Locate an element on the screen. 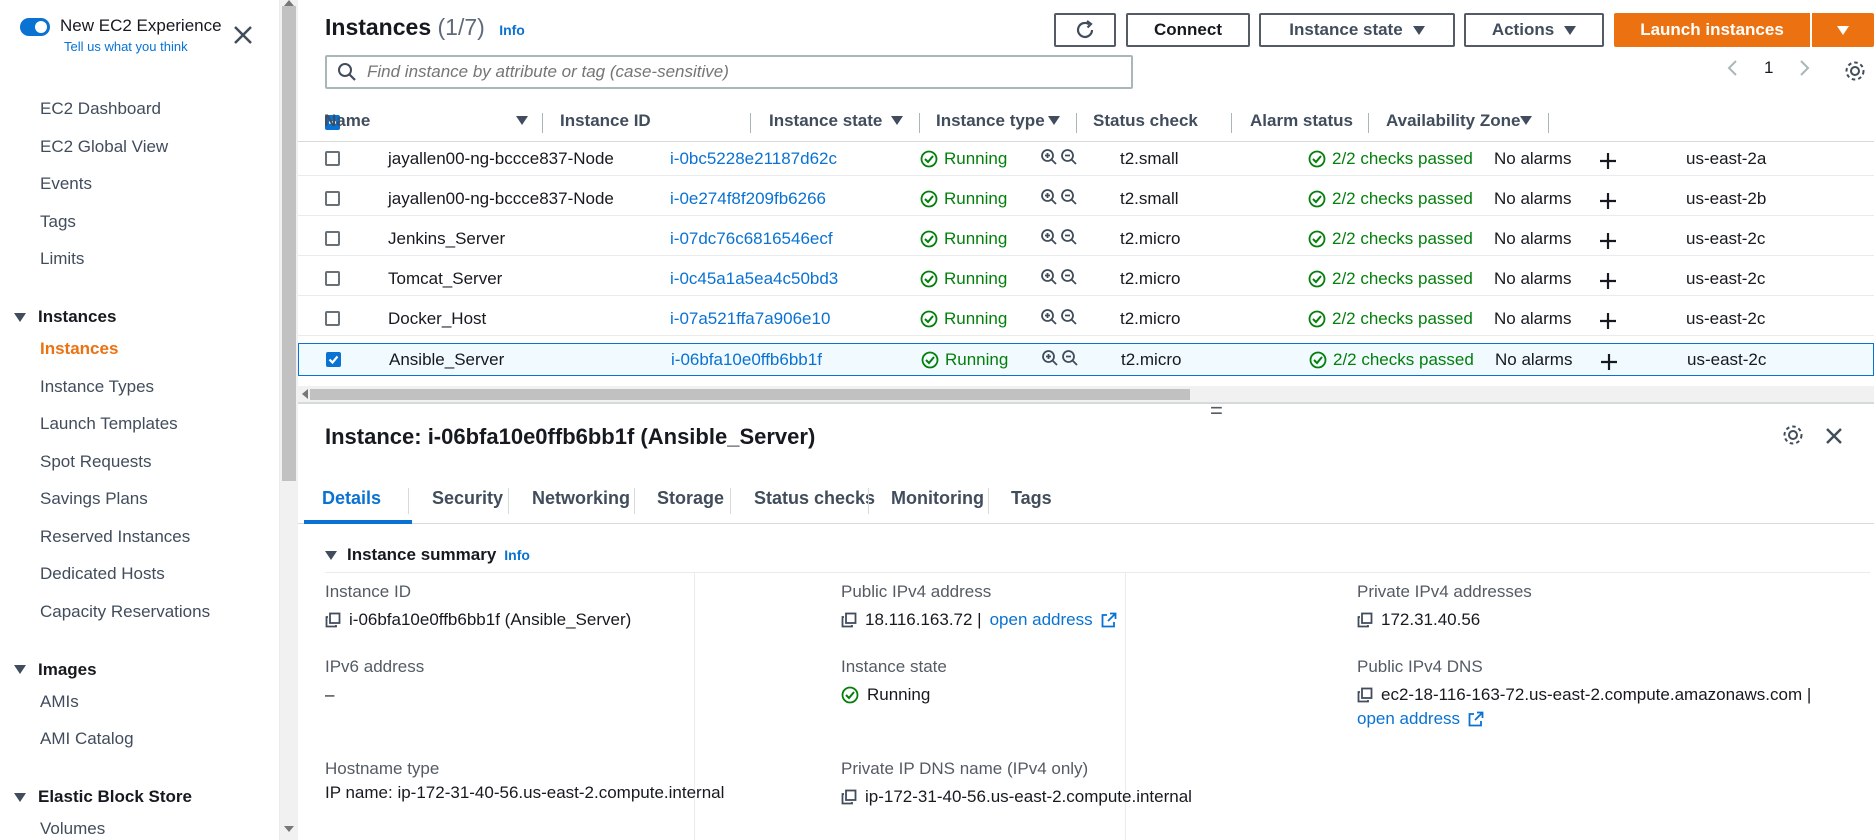  cell-instance-id: i-07a521ffa7a906e10 is located at coordinates (750, 319).